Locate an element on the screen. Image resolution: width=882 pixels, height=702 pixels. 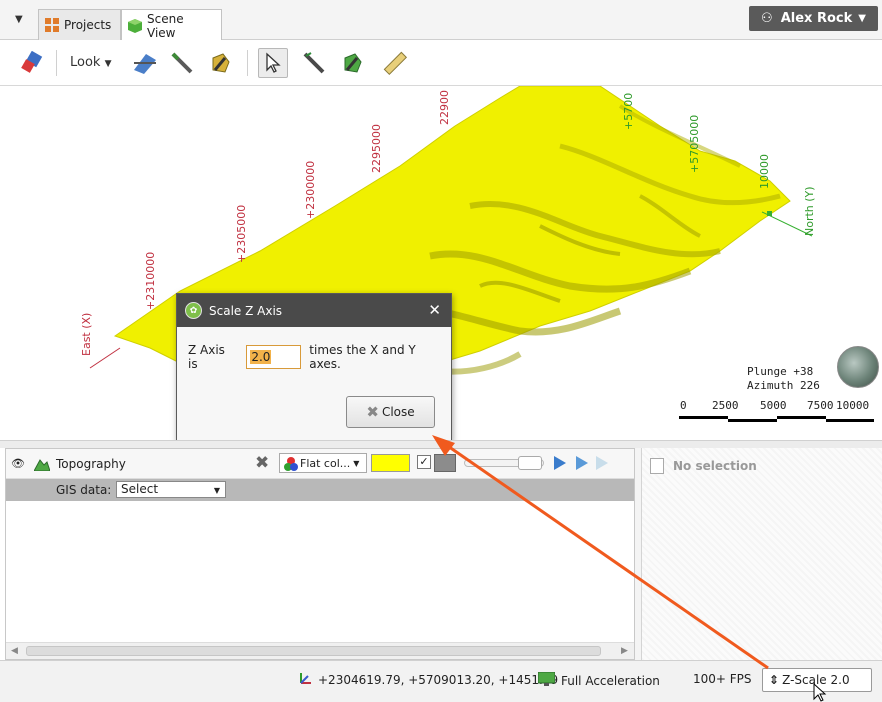
acceleration-text: Full Acceleration is located at coordinates (610, 680).